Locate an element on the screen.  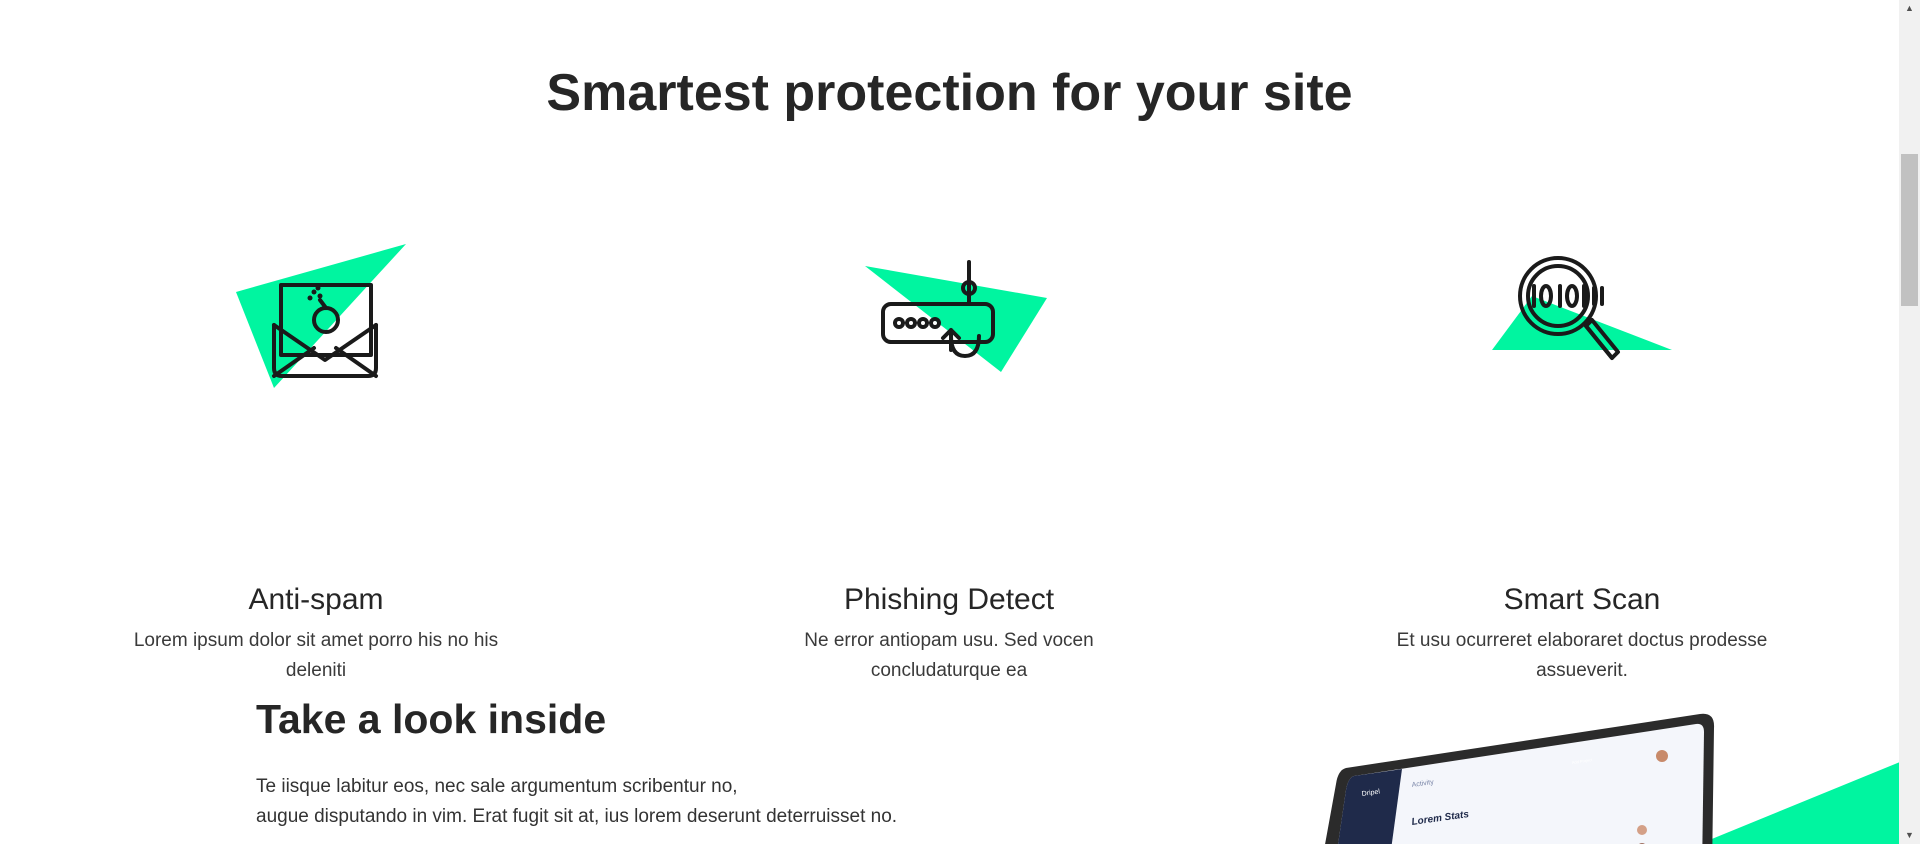
scrollbar-thumb is located at coordinates (1909, 230).